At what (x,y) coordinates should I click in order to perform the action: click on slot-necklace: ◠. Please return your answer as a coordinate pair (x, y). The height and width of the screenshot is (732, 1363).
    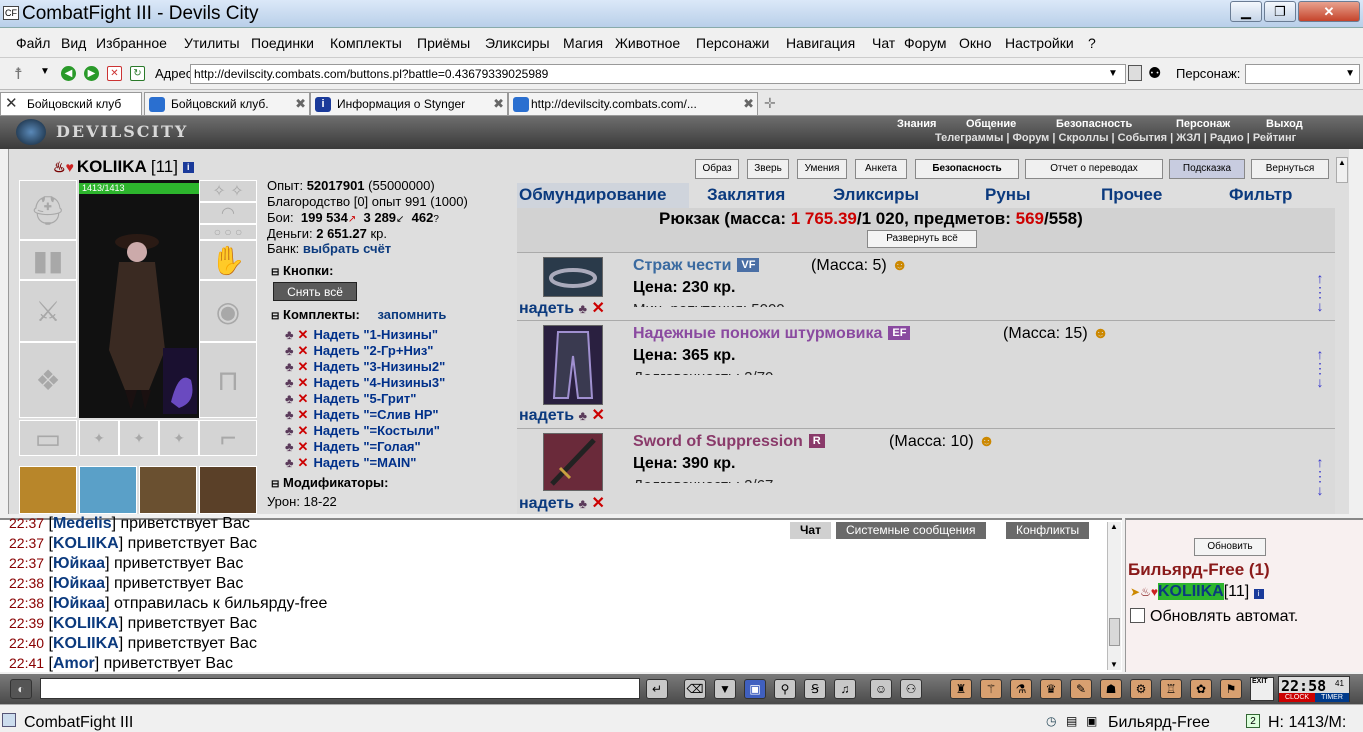
    Looking at the image, I should click on (228, 213).